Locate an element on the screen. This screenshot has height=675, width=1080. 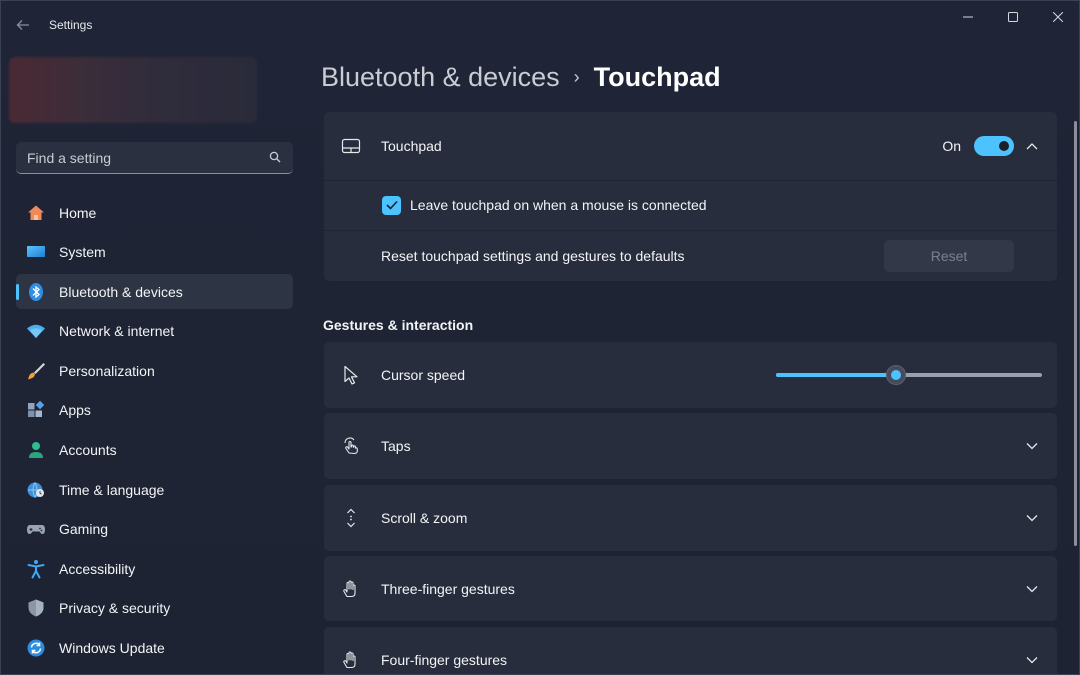
sidebar-item-label: Accessibility is located at coordinates (97, 568).